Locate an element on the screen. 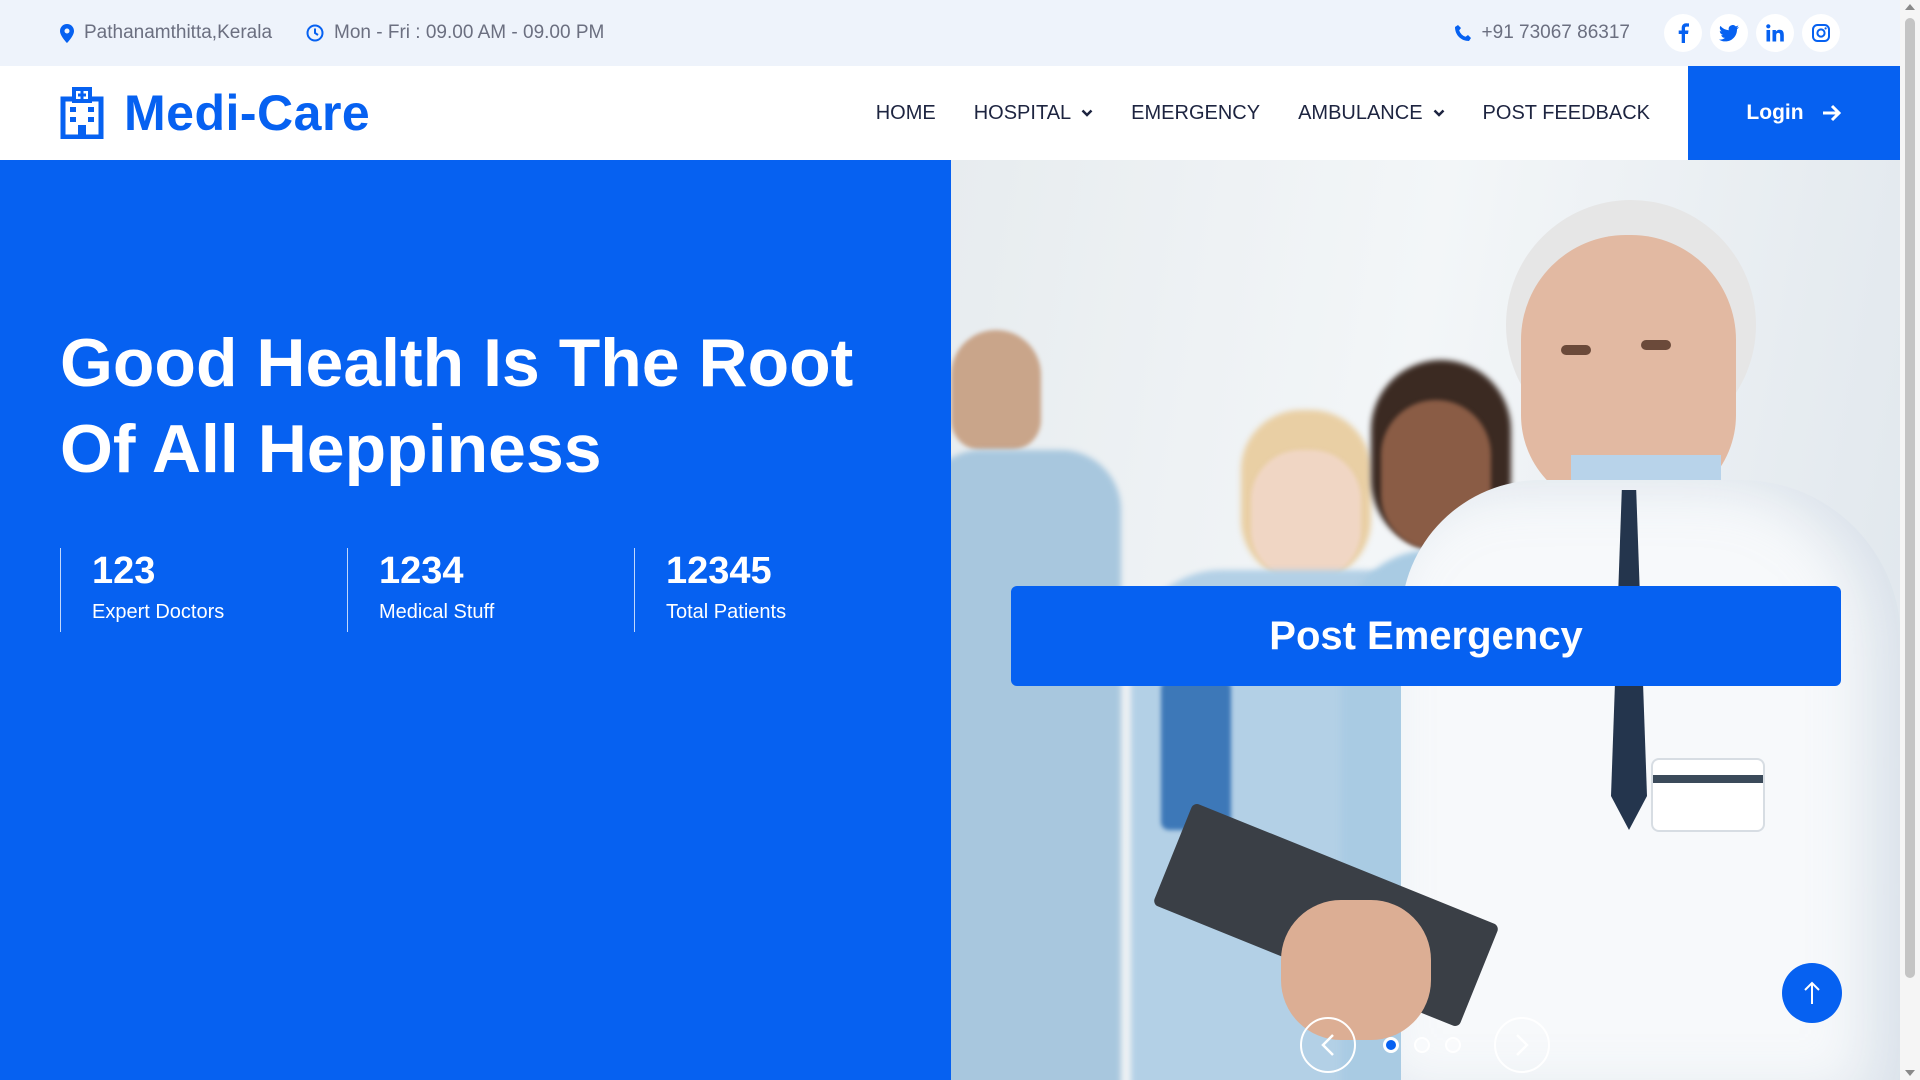 This screenshot has width=1920, height=1080. map-pin-icon is located at coordinates (67, 33).